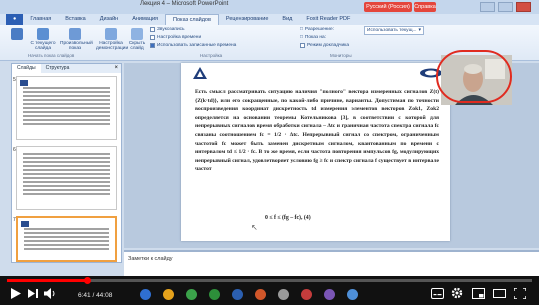 Image resolution: width=539 pixels, height=305 pixels. Describe the element at coordinates (47, 280) in the screenshot. I see `progress-fill` at that location.